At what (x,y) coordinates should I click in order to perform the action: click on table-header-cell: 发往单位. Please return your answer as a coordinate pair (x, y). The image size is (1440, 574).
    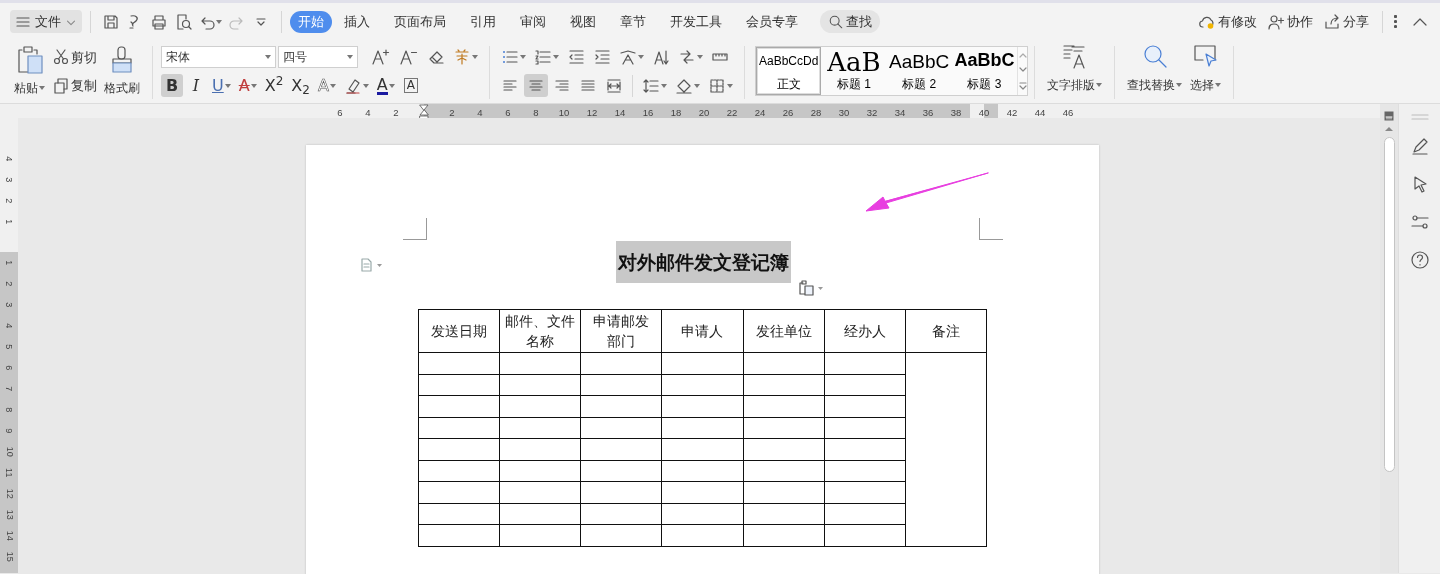
    Looking at the image, I should click on (784, 331).